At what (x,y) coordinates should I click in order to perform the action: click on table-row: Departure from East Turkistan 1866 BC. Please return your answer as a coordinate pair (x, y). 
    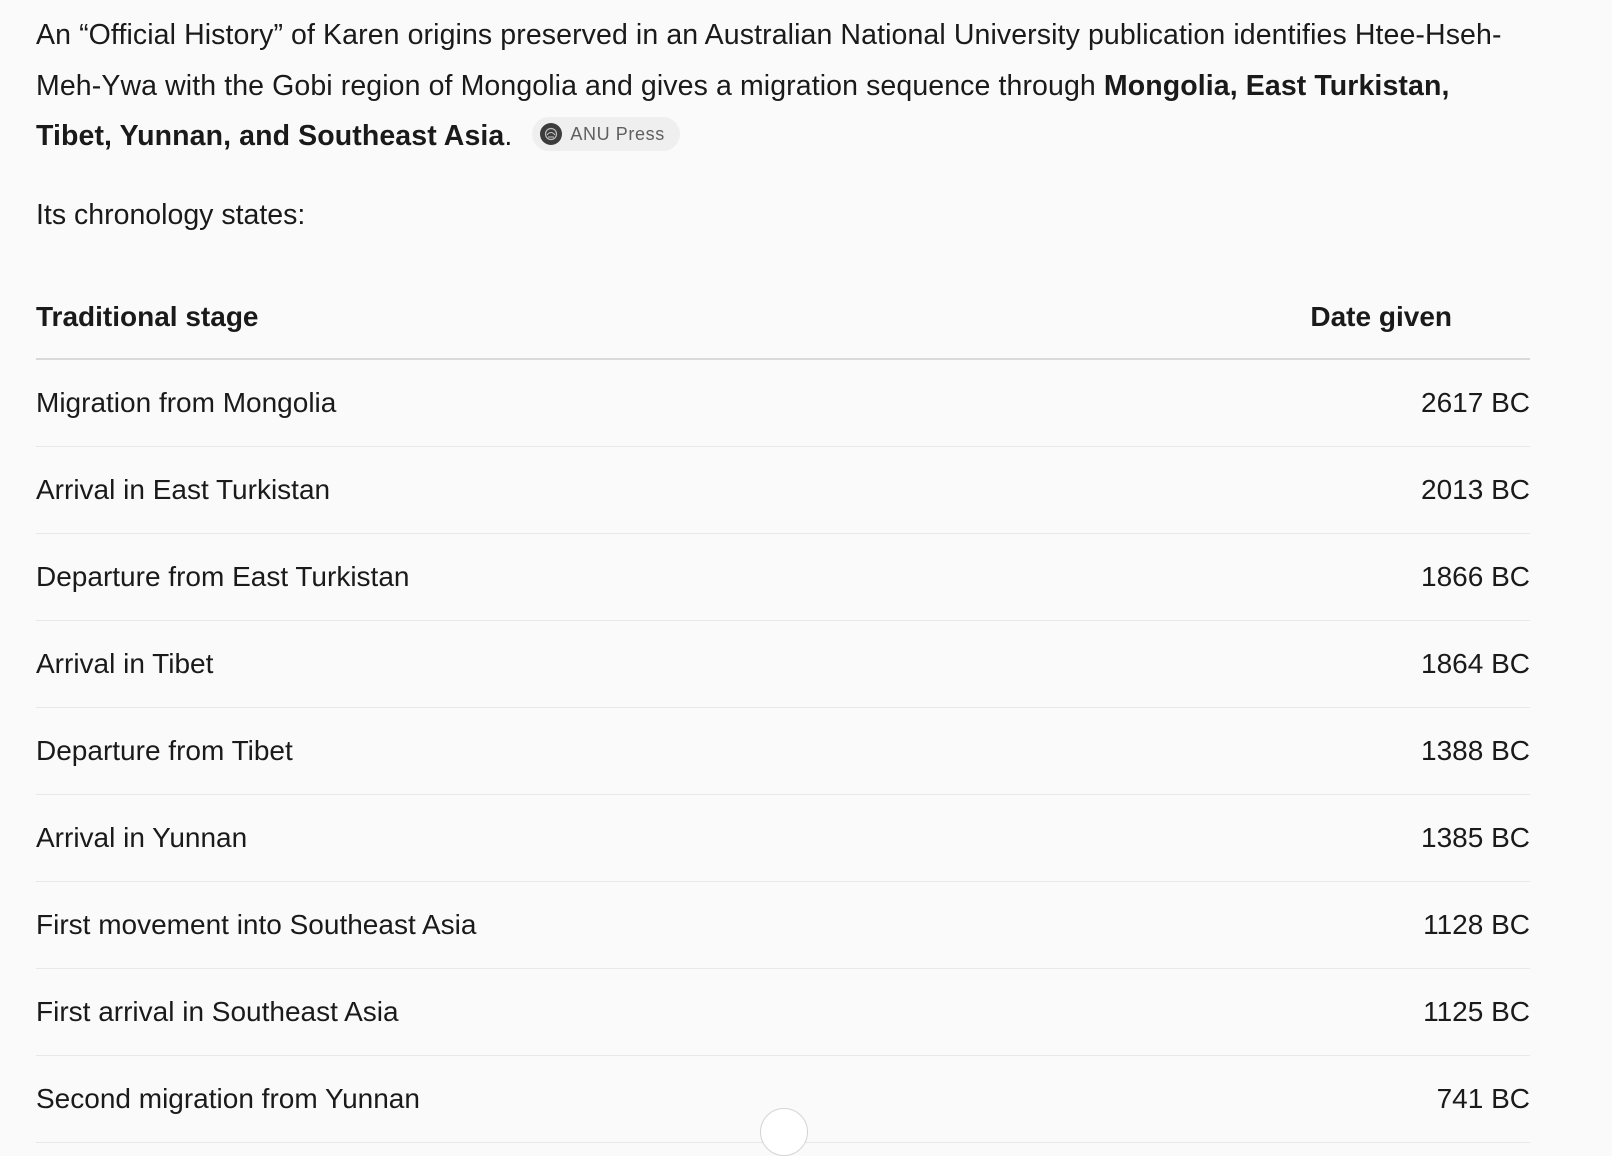
    Looking at the image, I should click on (783, 577).